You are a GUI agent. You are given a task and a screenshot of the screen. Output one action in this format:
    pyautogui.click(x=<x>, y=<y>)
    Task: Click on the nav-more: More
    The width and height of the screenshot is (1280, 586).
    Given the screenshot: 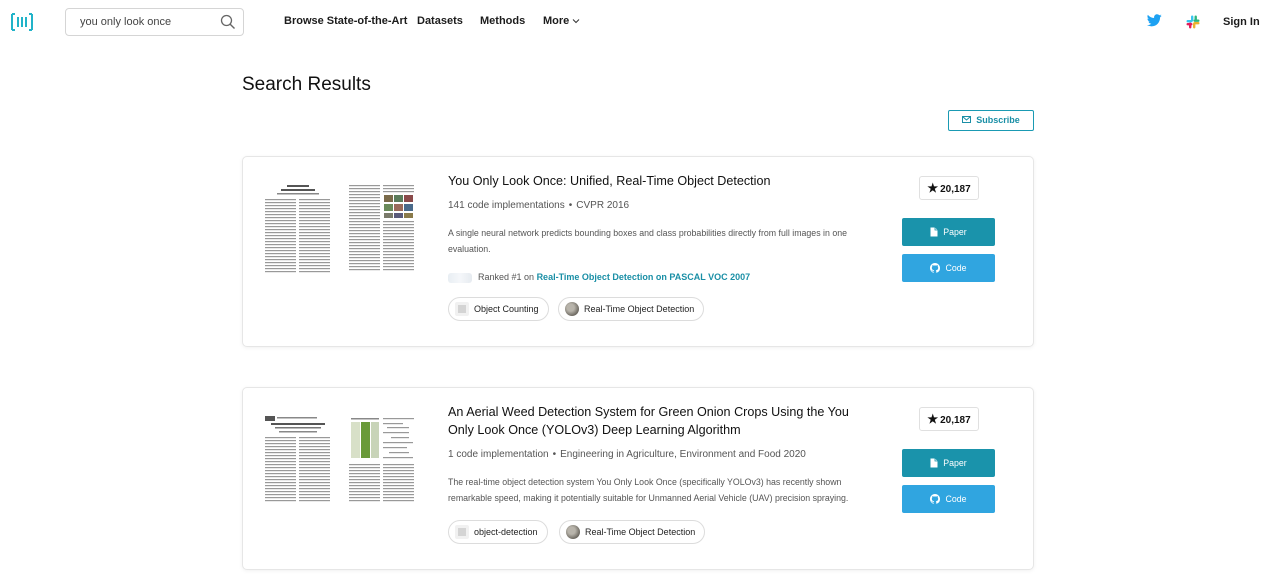 What is the action you would take?
    pyautogui.click(x=561, y=21)
    